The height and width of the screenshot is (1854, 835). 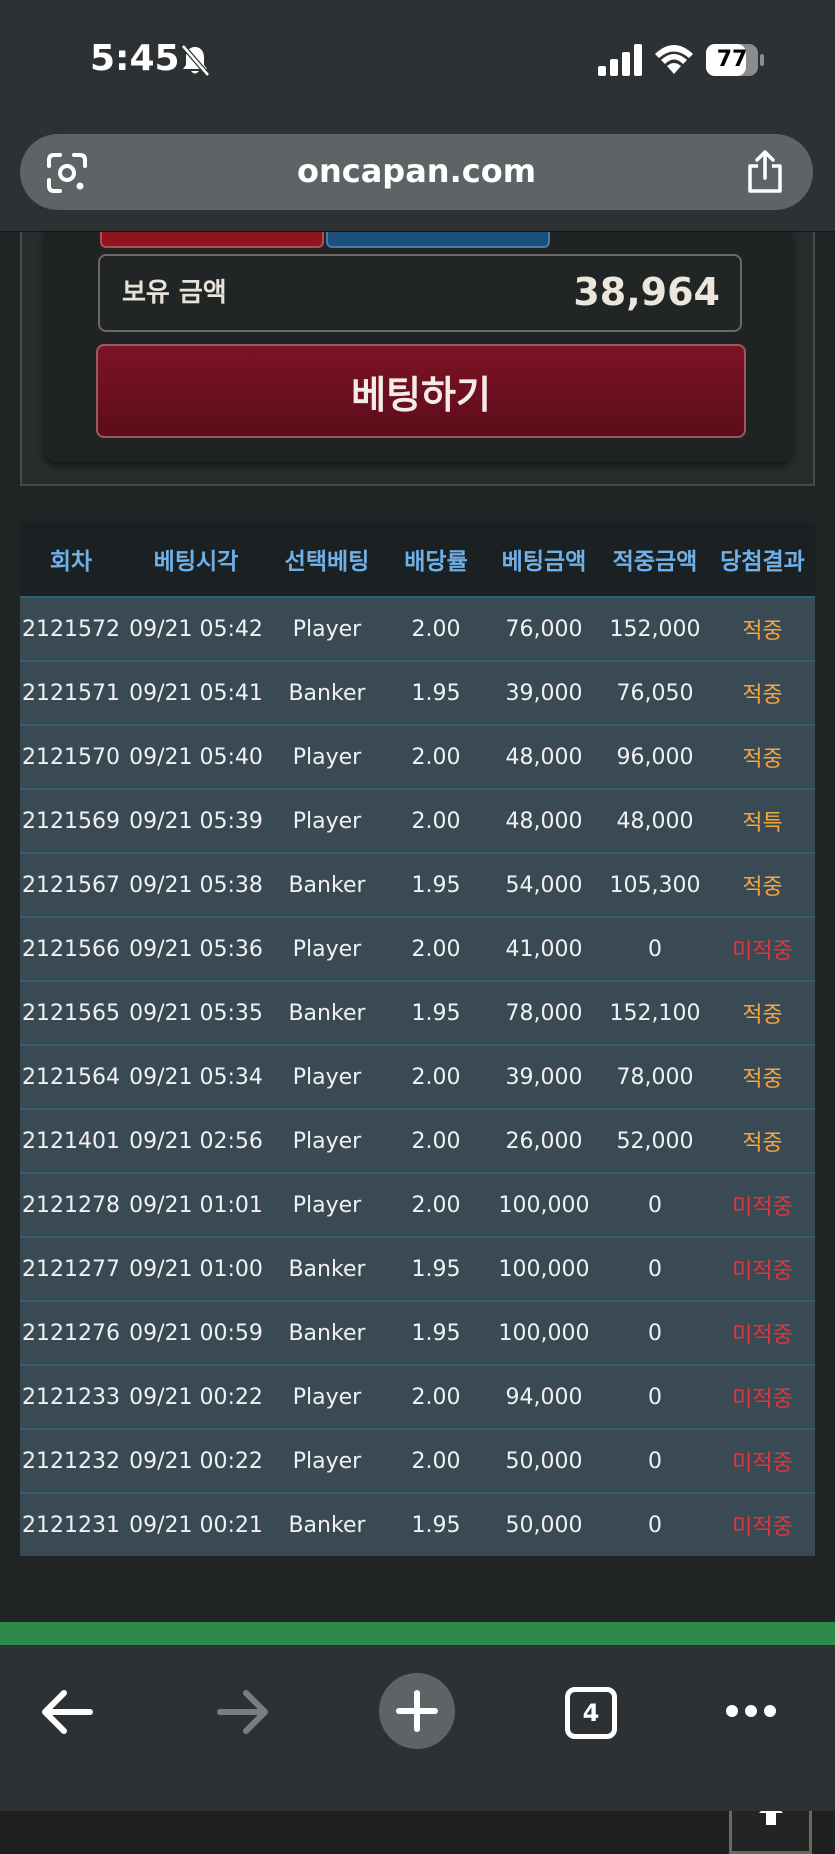 I want to click on battery-level: 77, so click(x=732, y=59).